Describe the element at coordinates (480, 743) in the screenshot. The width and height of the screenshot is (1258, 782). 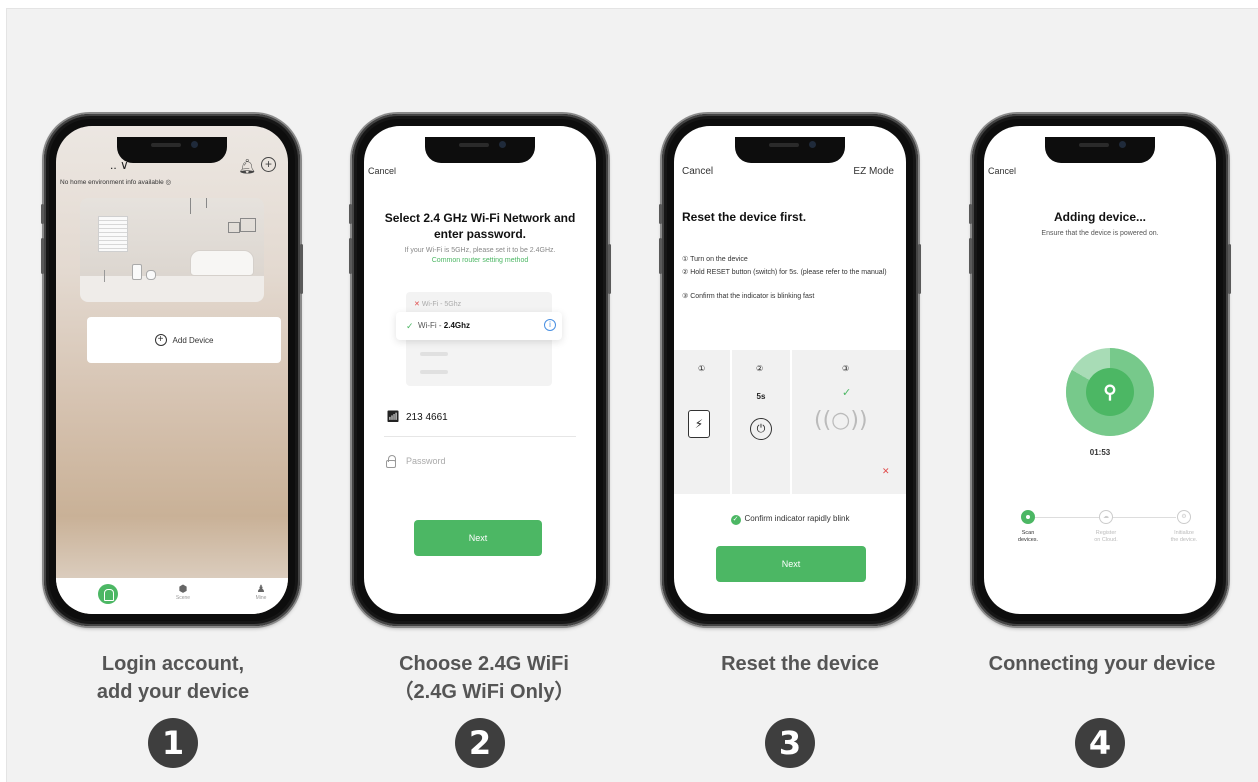
I see `step-badge-2: 2` at that location.